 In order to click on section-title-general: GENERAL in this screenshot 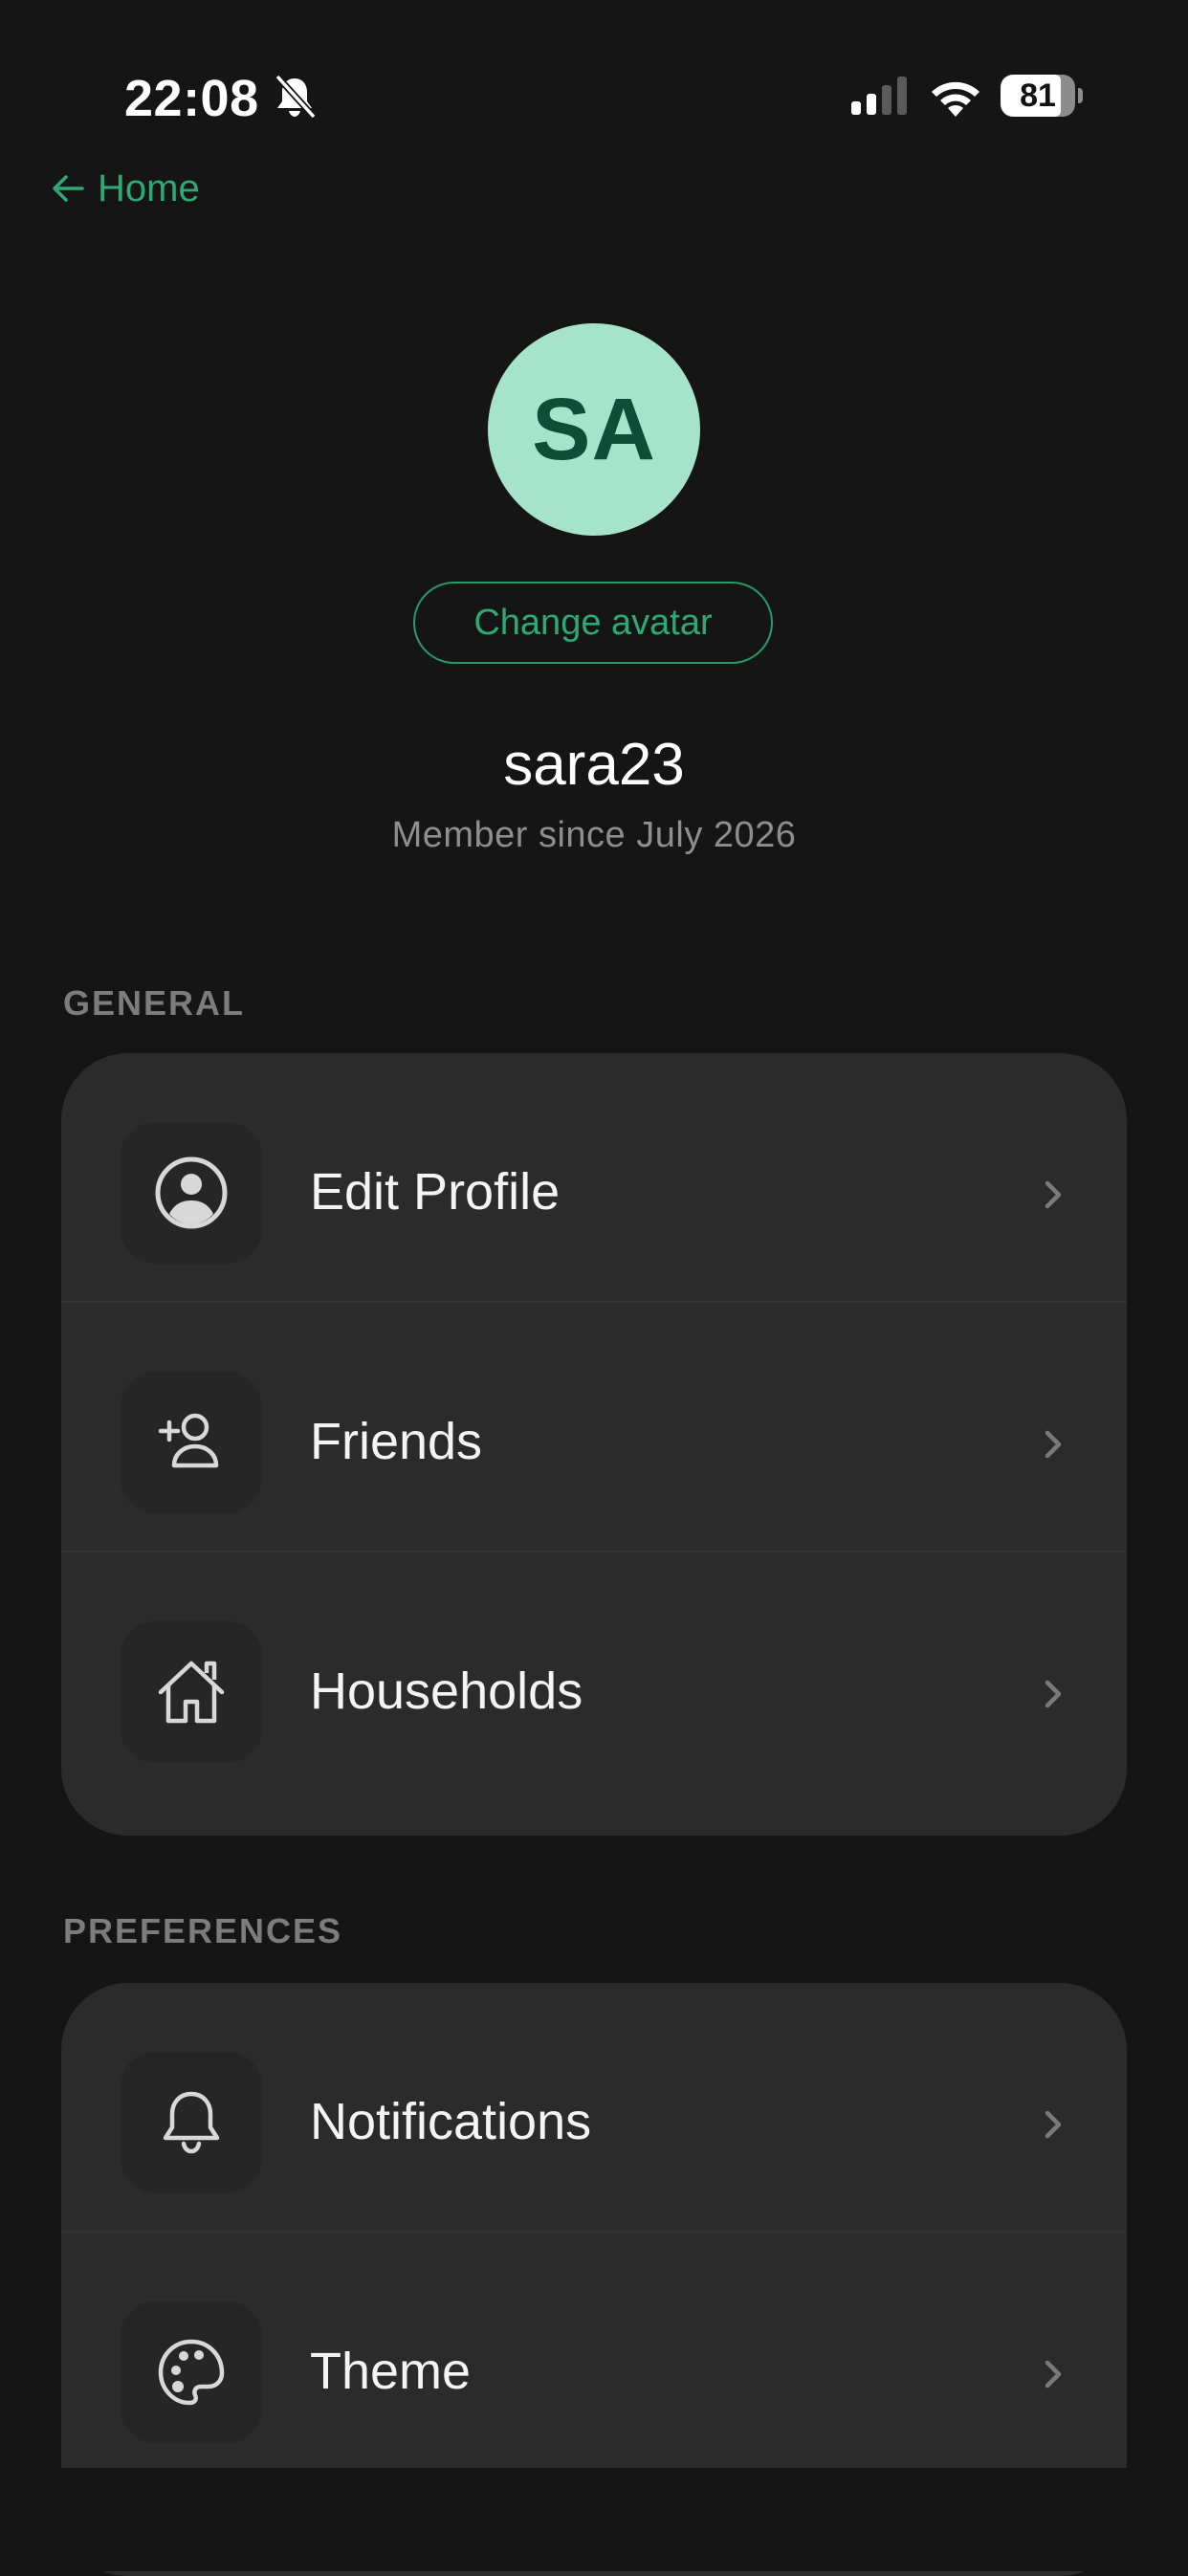, I will do `click(154, 1003)`.